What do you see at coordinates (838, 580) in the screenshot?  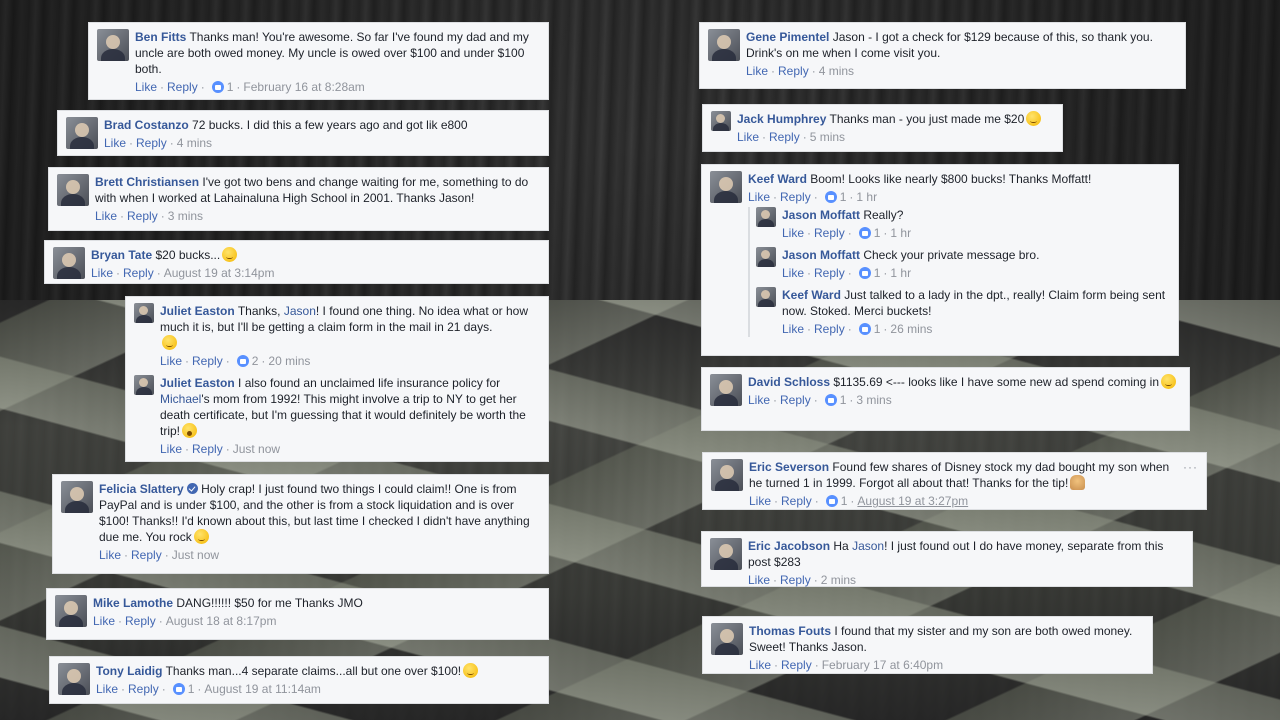 I see `timestamp: 2 mins` at bounding box center [838, 580].